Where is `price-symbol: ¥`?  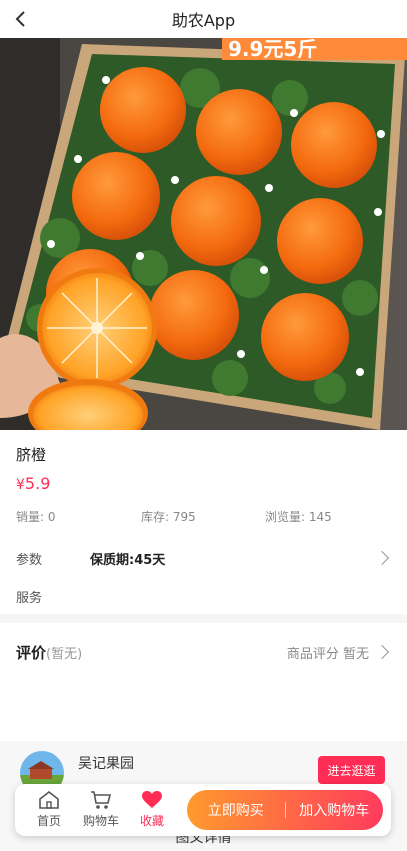
price-symbol: ¥ is located at coordinates (20, 485).